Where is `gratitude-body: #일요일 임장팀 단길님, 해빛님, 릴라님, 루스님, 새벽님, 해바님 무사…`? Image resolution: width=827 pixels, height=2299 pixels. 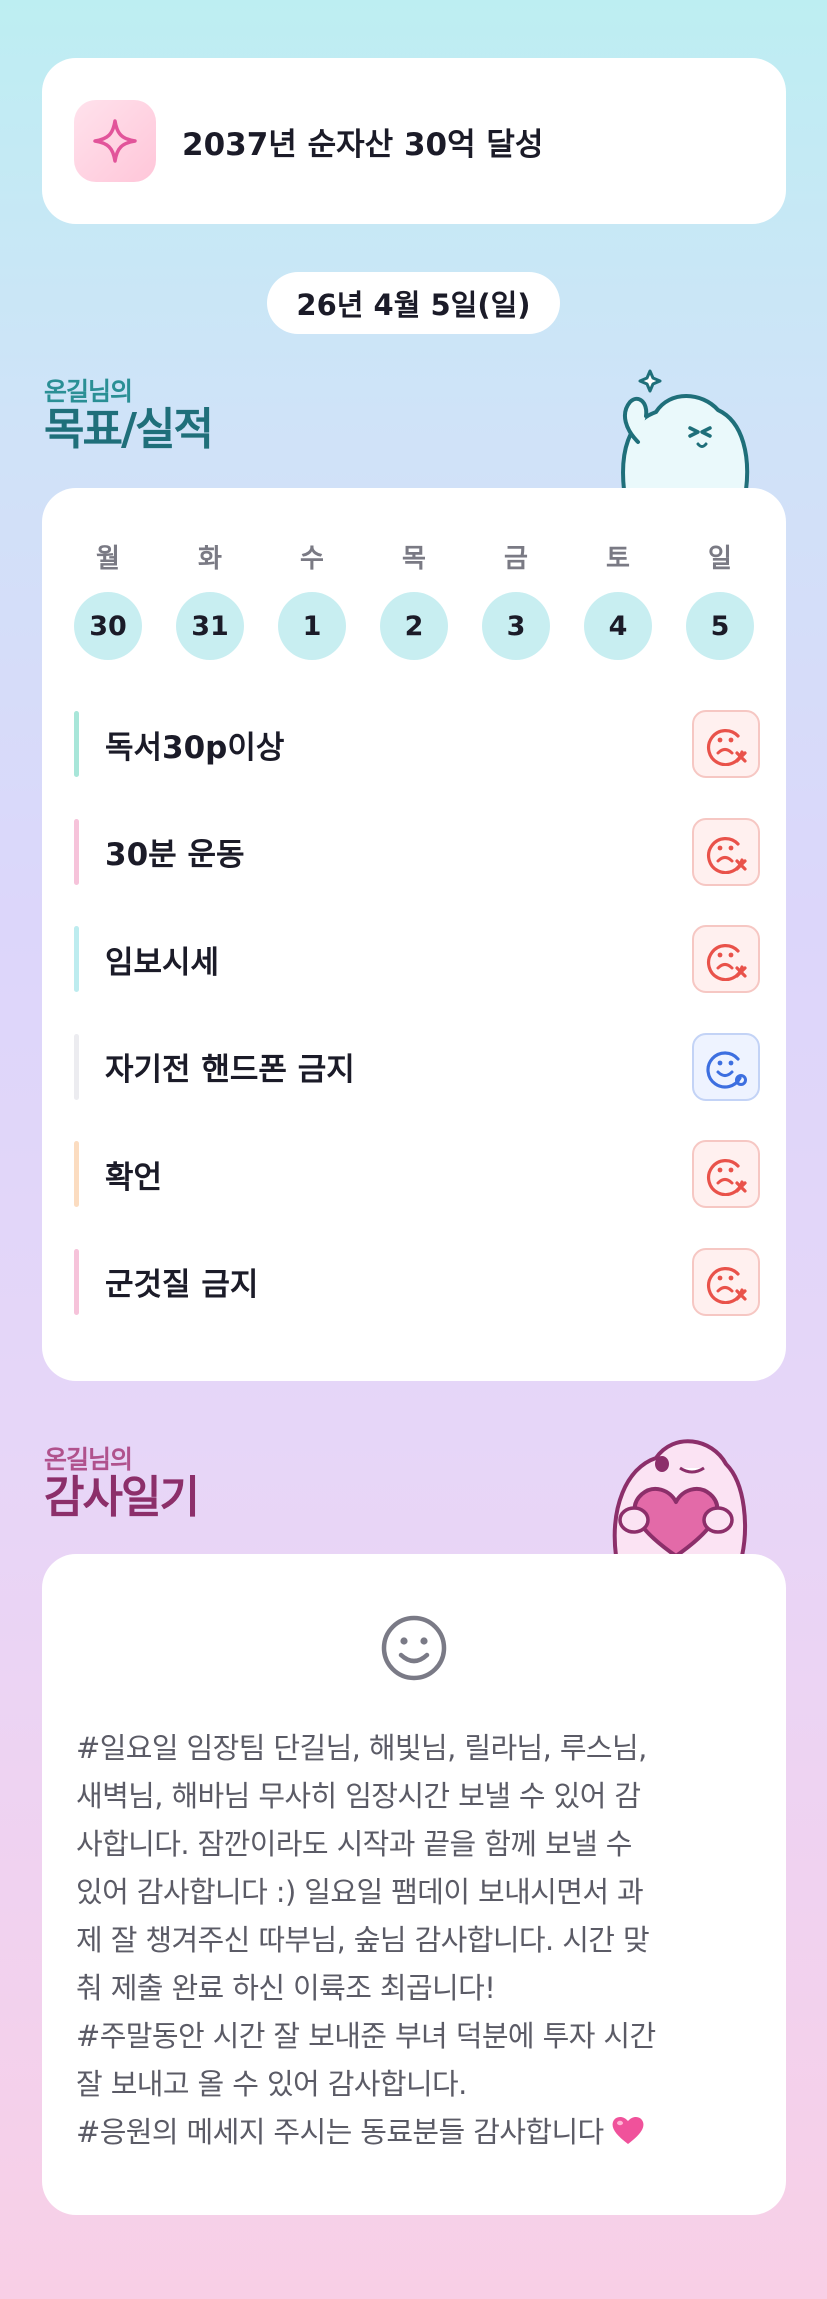 gratitude-body: #일요일 임장팀 단길님, 해빛님, 릴라님, 루스님, 새벽님, 해바님 무사… is located at coordinates (366, 1940).